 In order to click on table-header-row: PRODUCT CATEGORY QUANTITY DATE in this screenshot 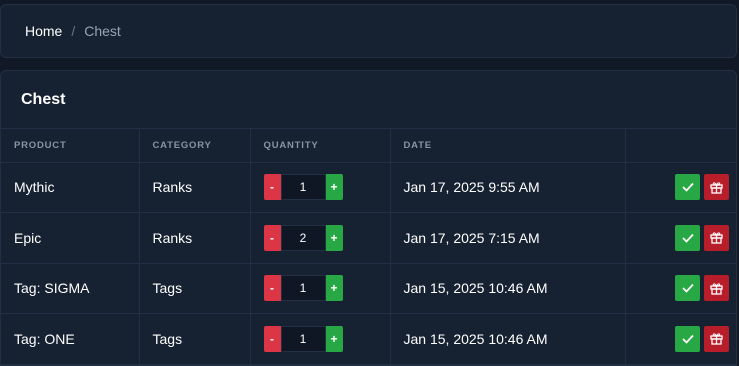, I will do `click(368, 146)`.